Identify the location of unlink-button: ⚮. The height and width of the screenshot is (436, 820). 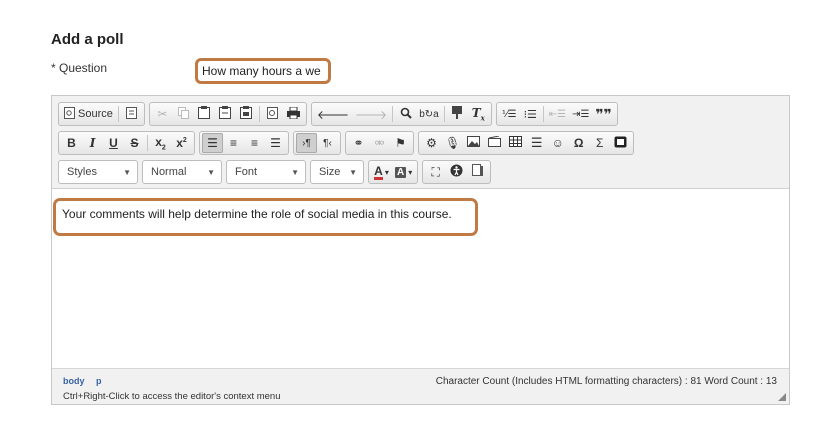
(379, 143).